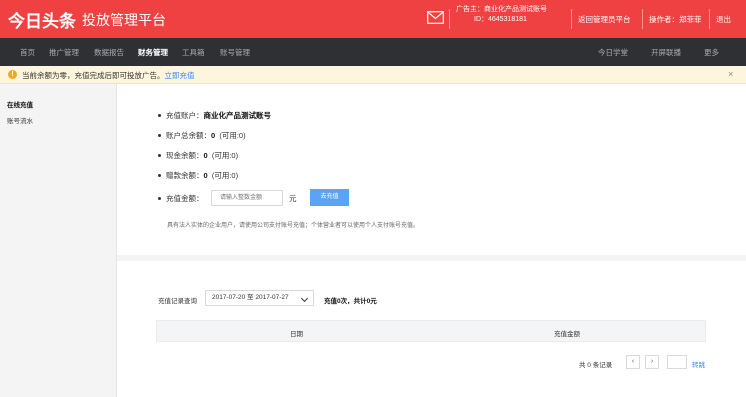 Image resolution: width=746 pixels, height=397 pixels. I want to click on total-balance-available: (可用:0), so click(232, 135).